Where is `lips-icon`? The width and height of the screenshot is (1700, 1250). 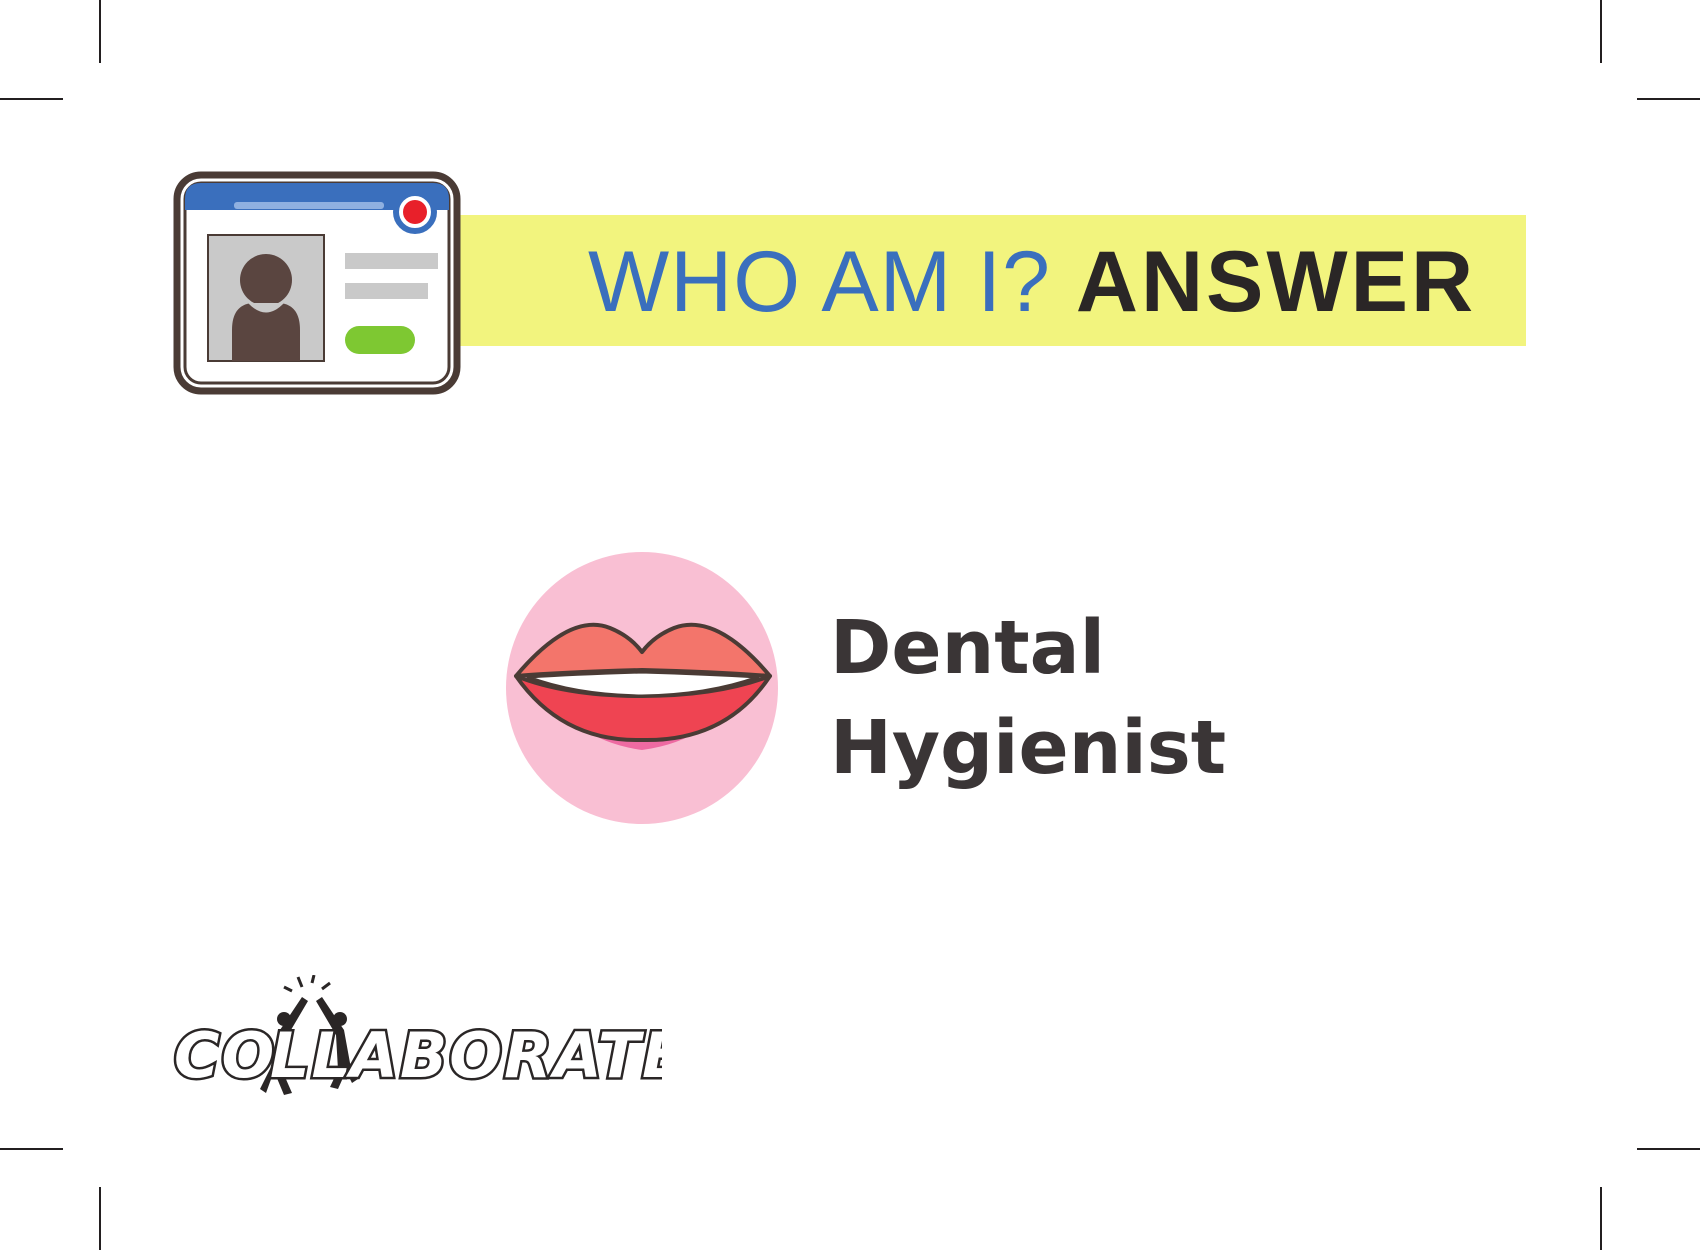
lips-icon is located at coordinates (642, 688).